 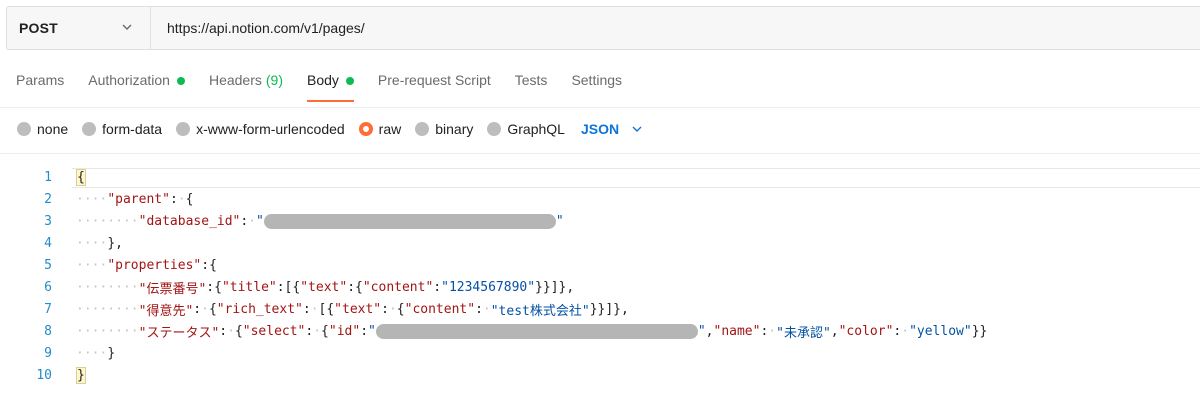 I want to click on radio-label: GraphQL, so click(x=536, y=129).